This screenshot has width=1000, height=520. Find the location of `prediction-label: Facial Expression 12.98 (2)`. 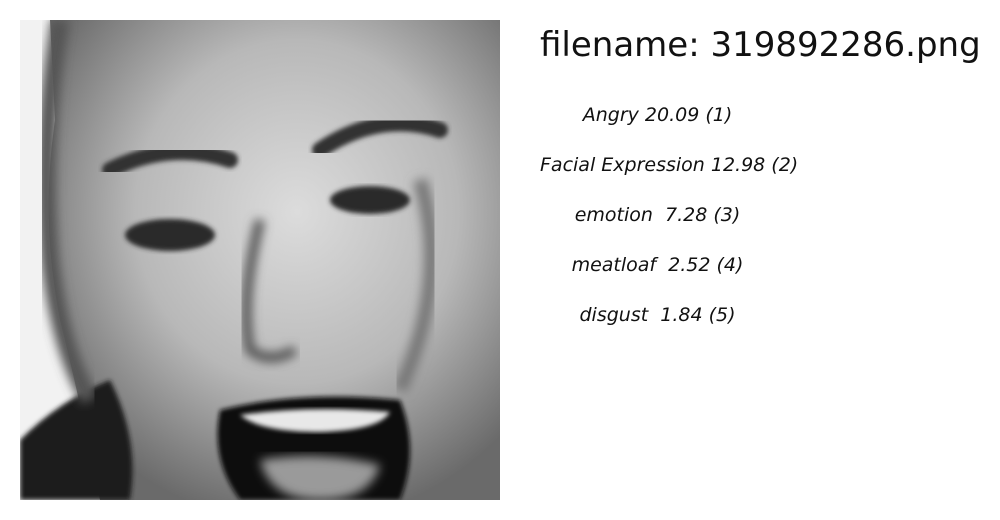

prediction-label: Facial Expression 12.98 (2) is located at coordinates (669, 165).